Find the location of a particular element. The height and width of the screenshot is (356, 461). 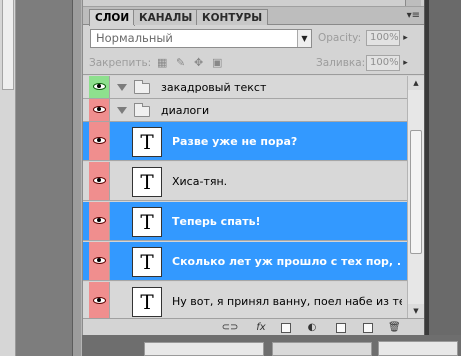

link-layers-icon: ⊂⊃ is located at coordinates (230, 327).